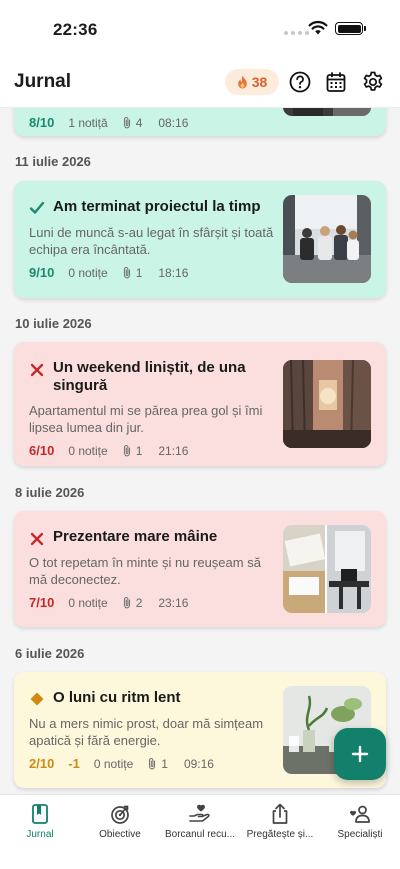  I want to click on entry-title-row: Prezentare mare mâine, so click(154, 537).